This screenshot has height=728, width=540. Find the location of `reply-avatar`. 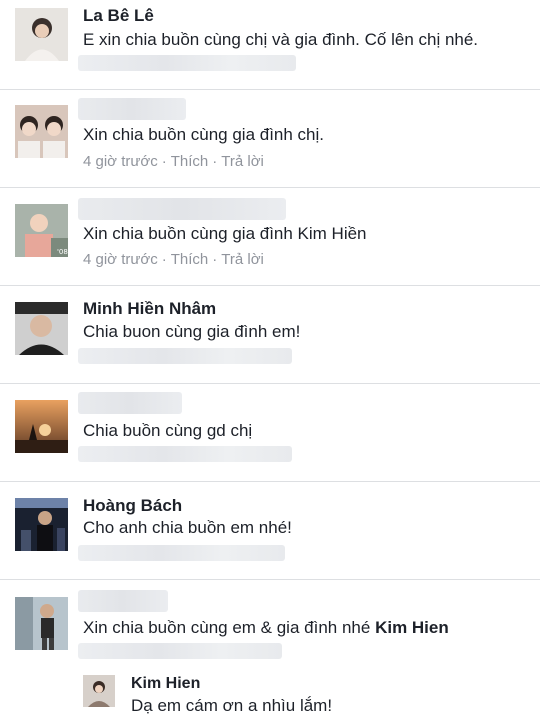

reply-avatar is located at coordinates (99, 691).